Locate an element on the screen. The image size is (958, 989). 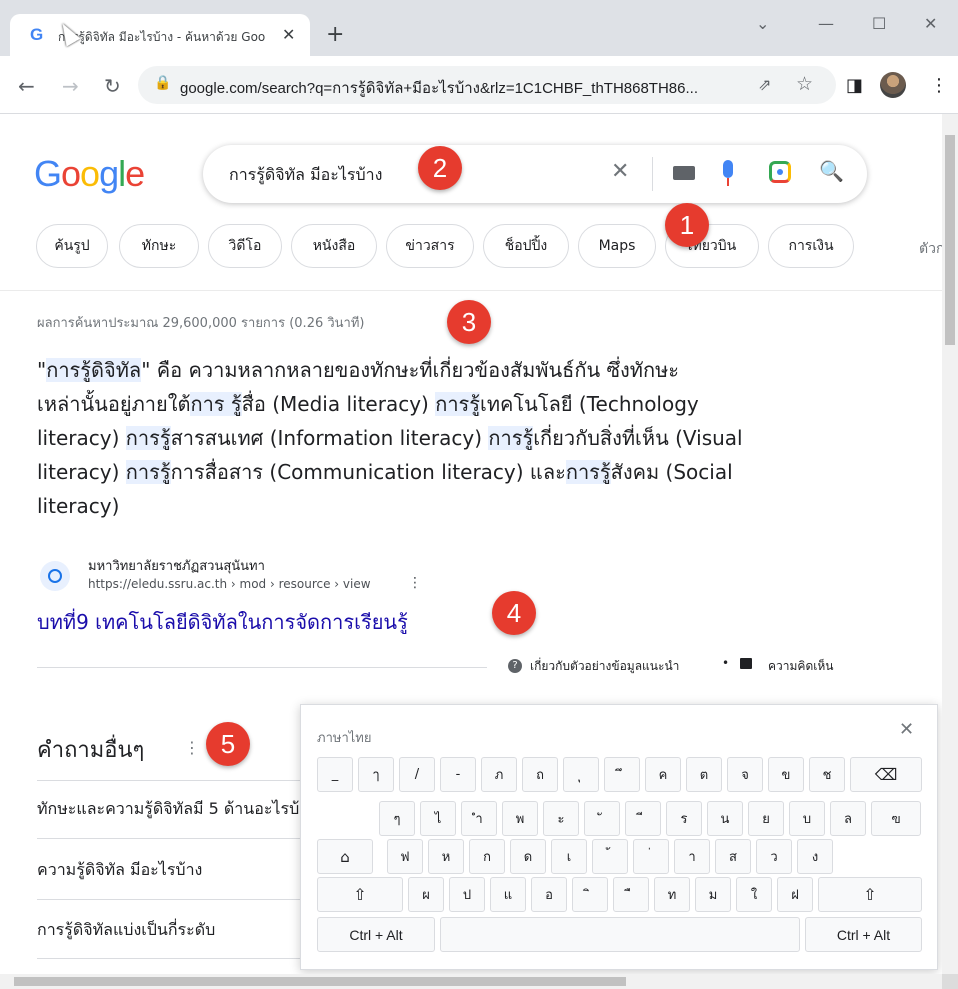
chip-shopping: ช็อปปิ้ง is located at coordinates (526, 246).